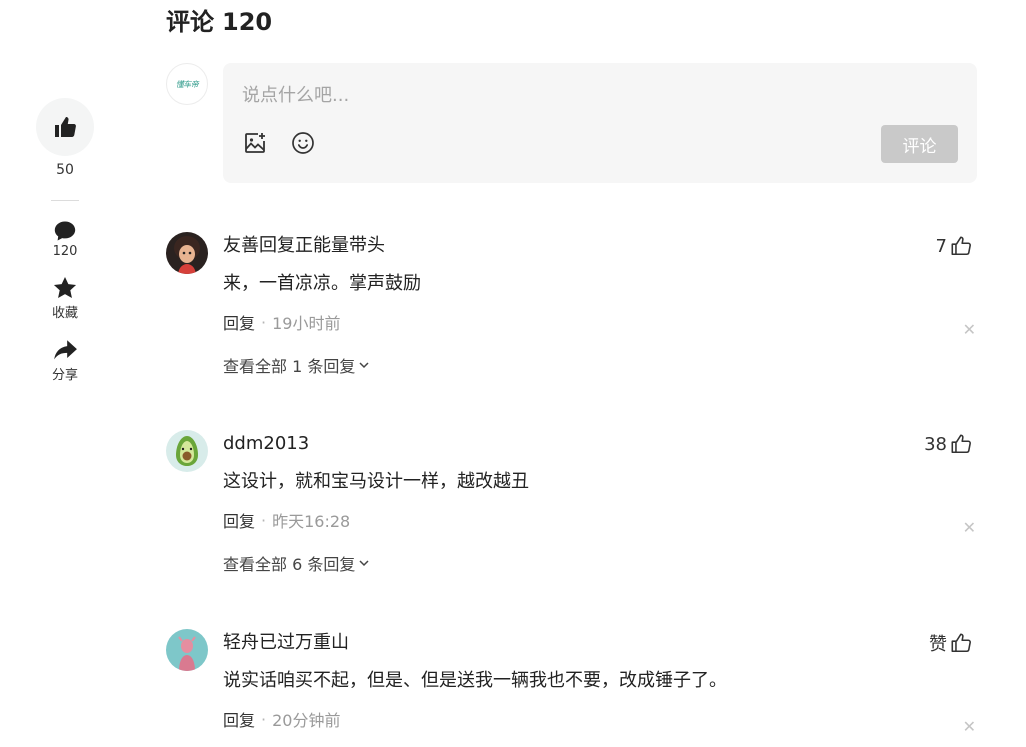 The height and width of the screenshot is (747, 1026). I want to click on insert-image-button, so click(255, 143).